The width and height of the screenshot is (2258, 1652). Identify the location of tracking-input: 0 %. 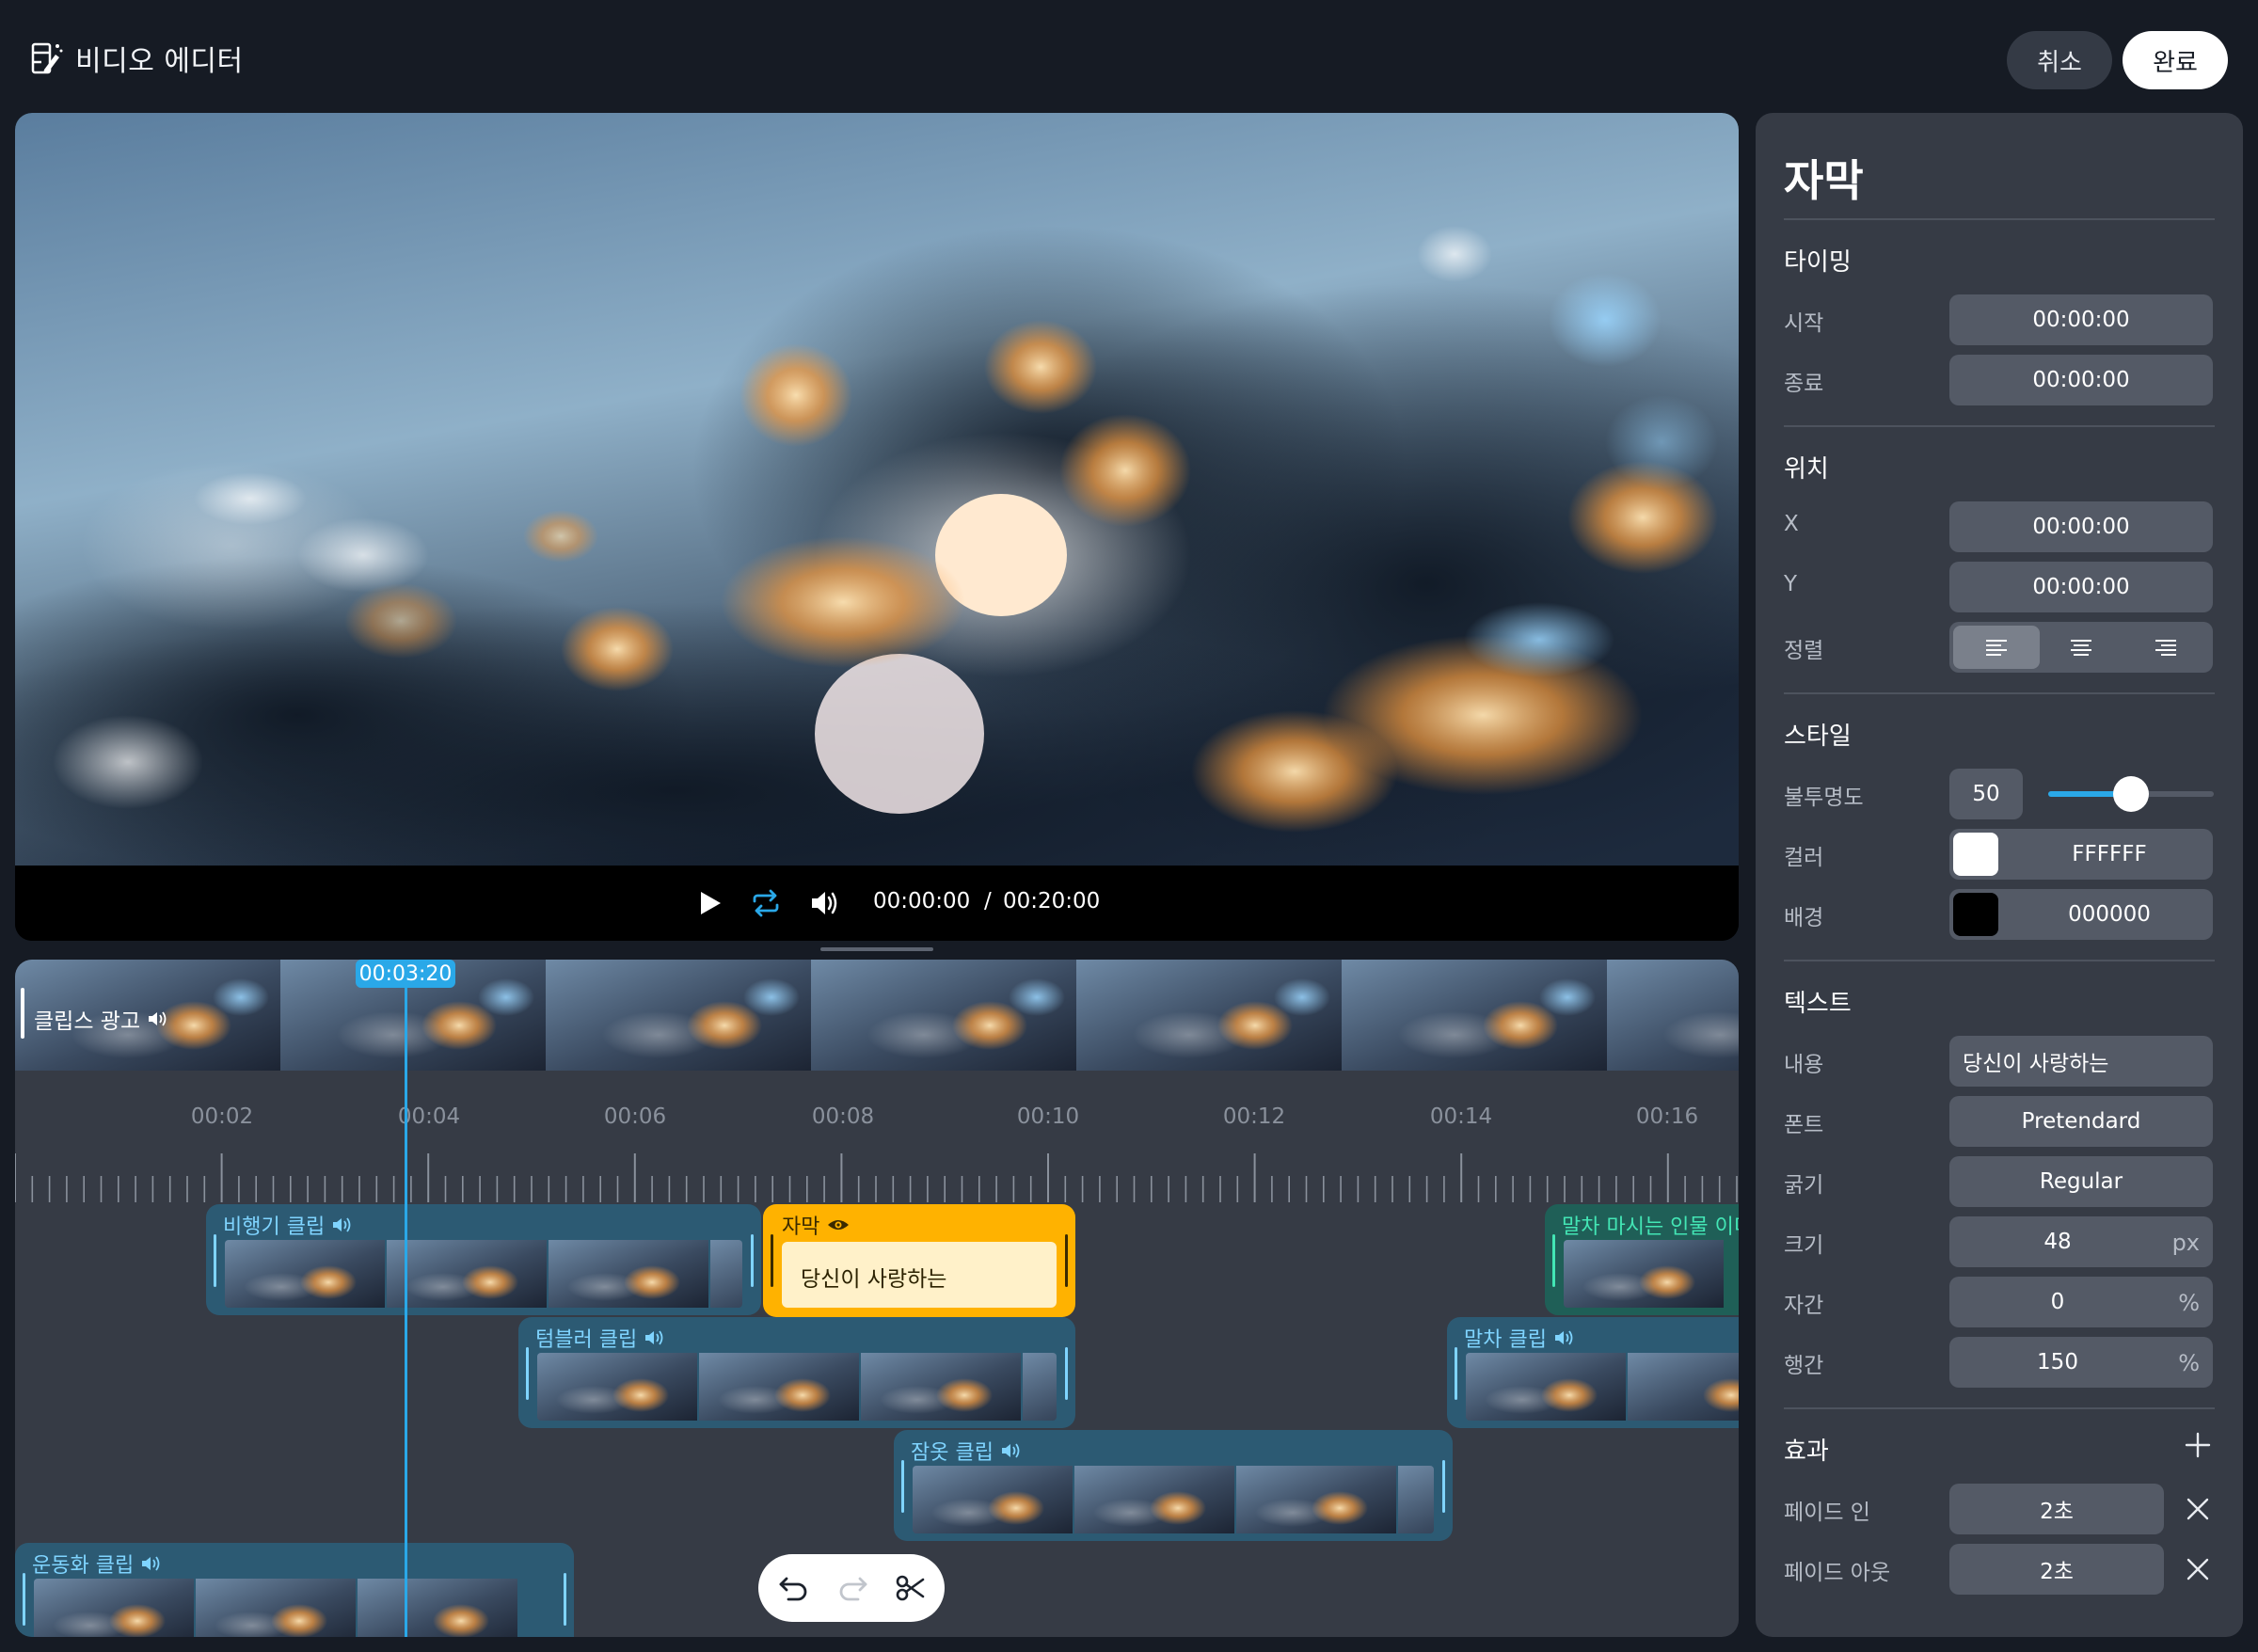
(2081, 1302).